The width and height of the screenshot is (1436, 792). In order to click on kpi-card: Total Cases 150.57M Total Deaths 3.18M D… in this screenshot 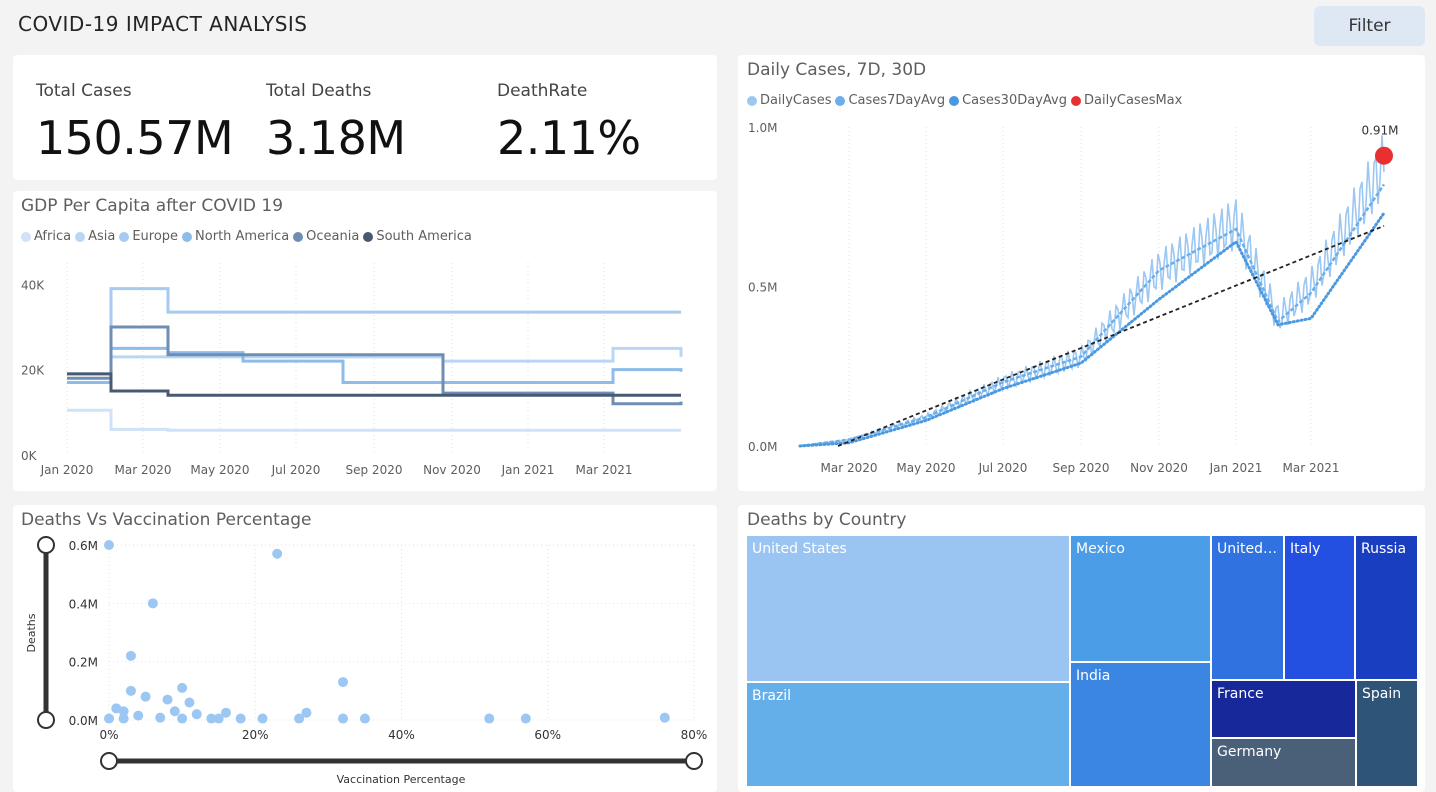, I will do `click(365, 117)`.